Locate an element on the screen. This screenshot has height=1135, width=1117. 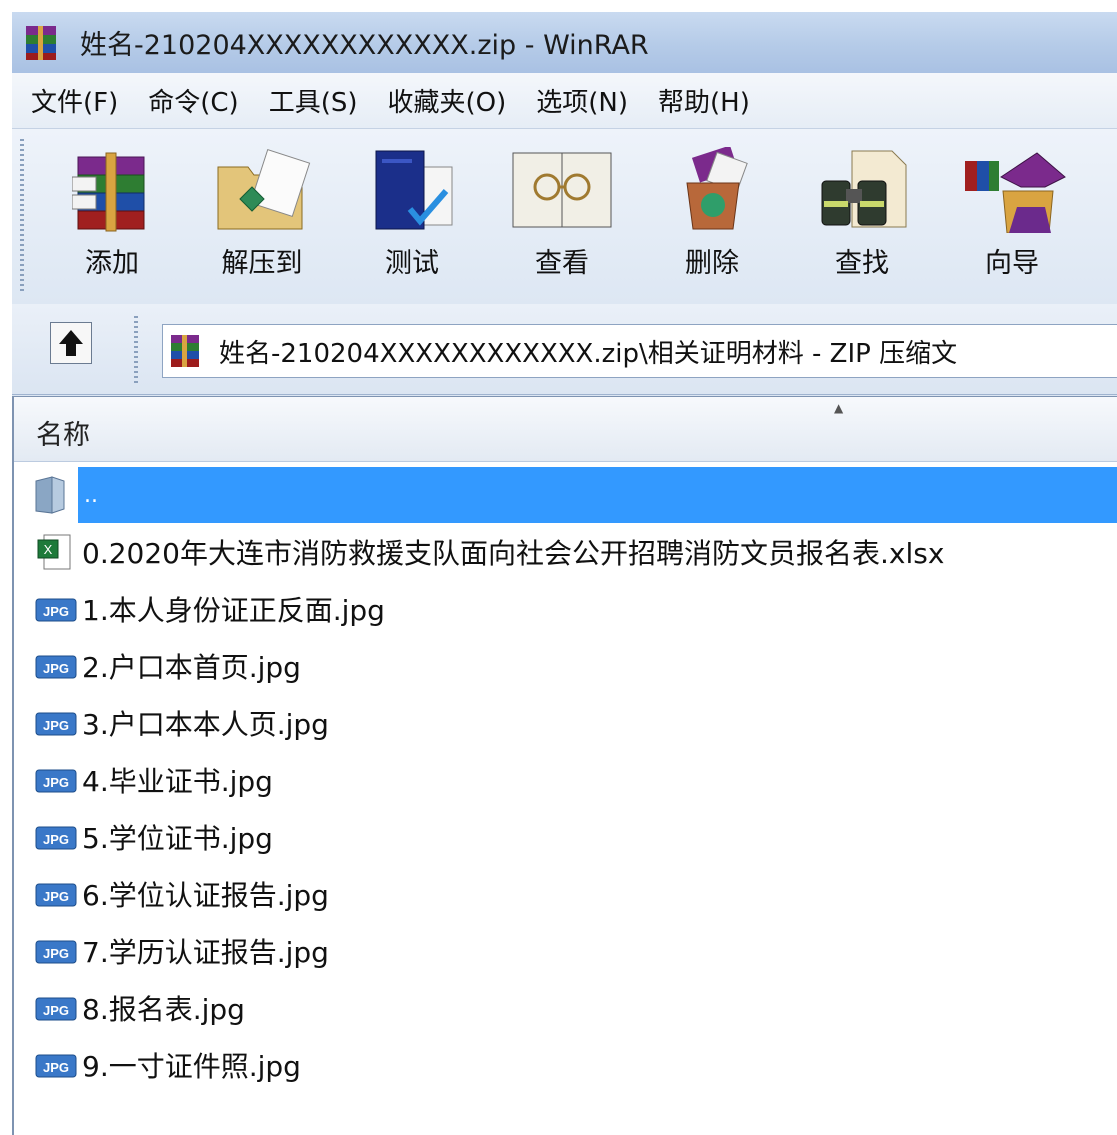
column-name-label: 名称 is located at coordinates (63, 435).